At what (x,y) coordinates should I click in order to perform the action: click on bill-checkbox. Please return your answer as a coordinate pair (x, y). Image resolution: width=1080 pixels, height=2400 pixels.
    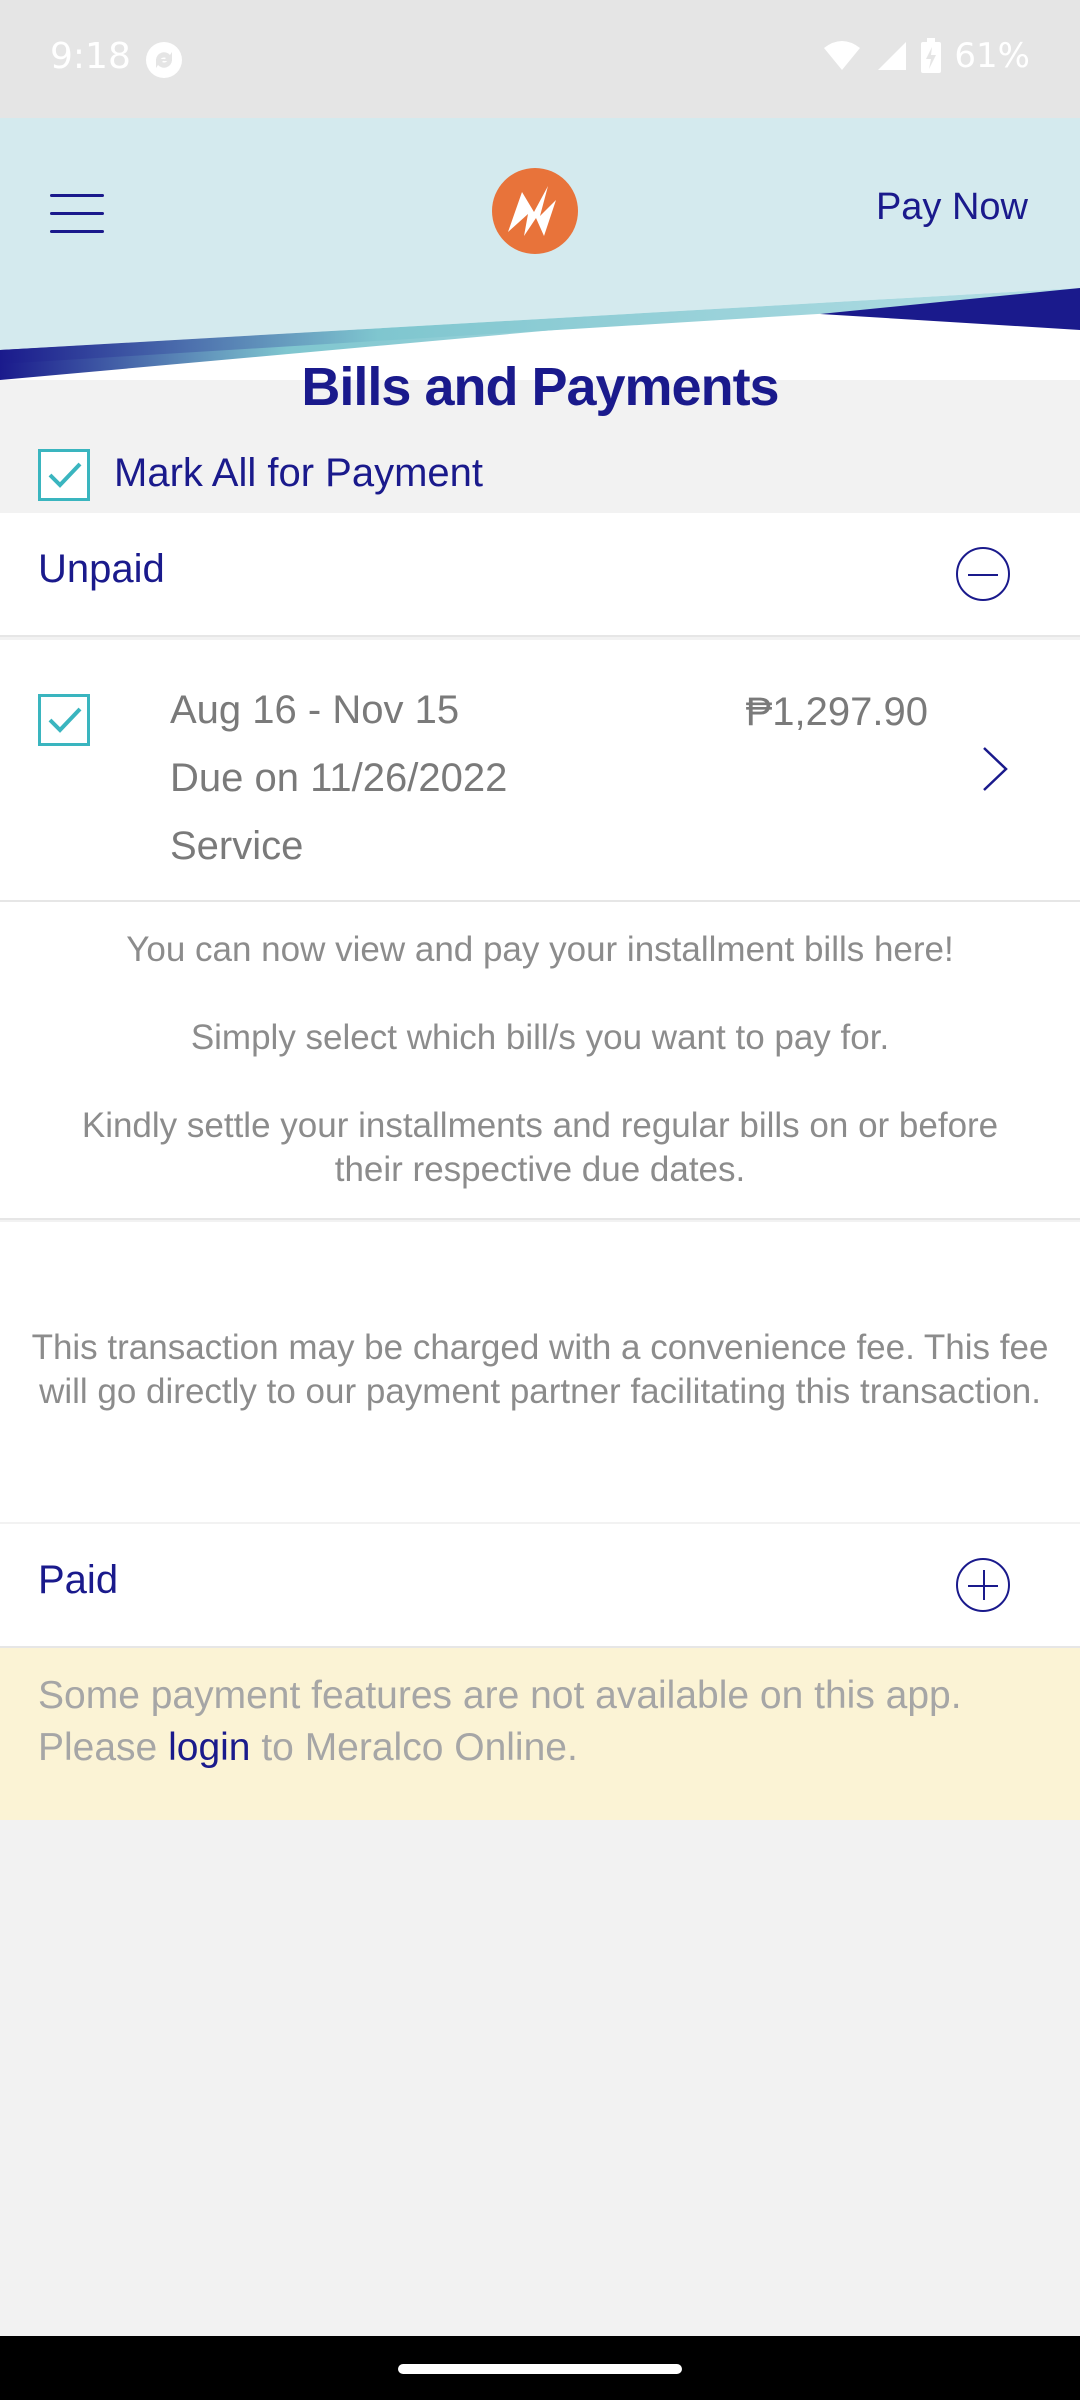
    Looking at the image, I should click on (64, 720).